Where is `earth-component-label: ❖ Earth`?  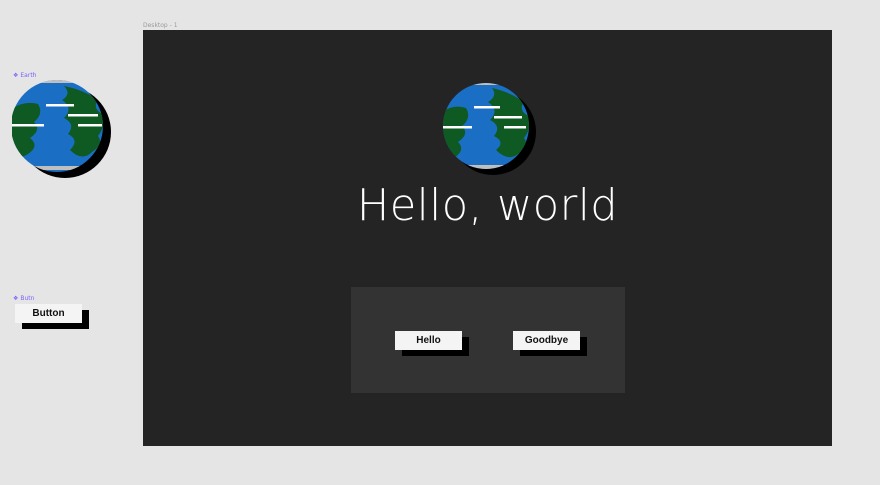 earth-component-label: ❖ Earth is located at coordinates (24, 75).